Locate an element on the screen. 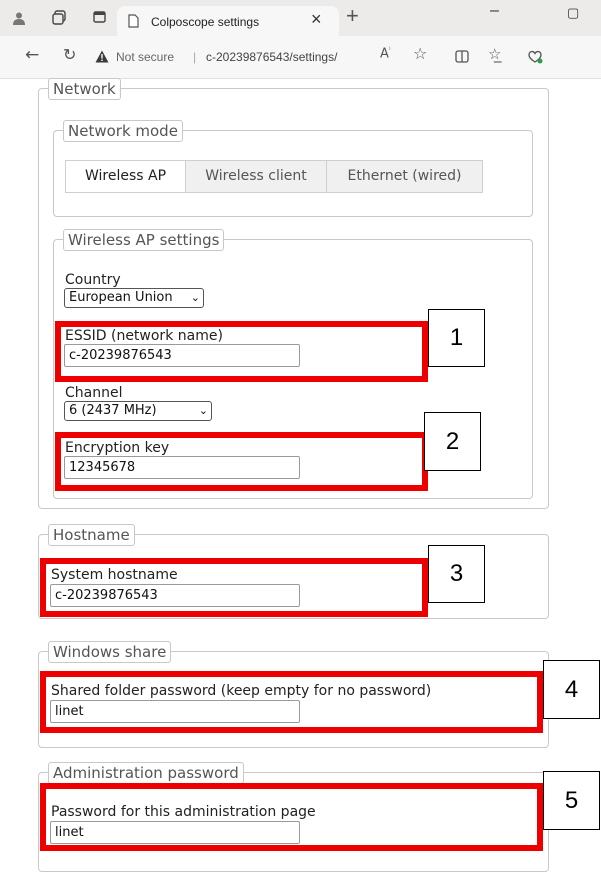 This screenshot has width=601, height=872. ethernet-button: Ethernet (wired) is located at coordinates (404, 176).